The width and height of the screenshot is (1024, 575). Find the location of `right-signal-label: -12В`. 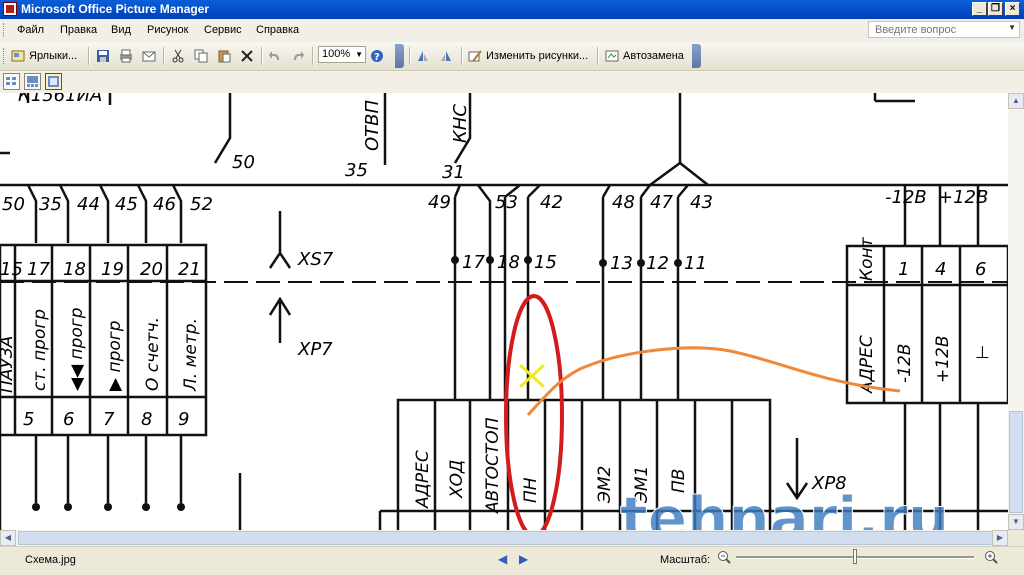

right-signal-label: -12В is located at coordinates (905, 363).